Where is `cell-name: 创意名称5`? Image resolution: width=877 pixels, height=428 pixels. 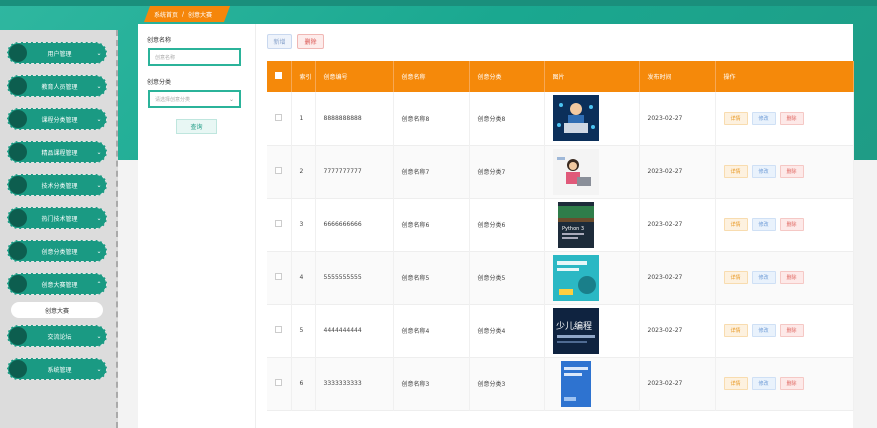 cell-name: 创意名称5 is located at coordinates (431, 277).